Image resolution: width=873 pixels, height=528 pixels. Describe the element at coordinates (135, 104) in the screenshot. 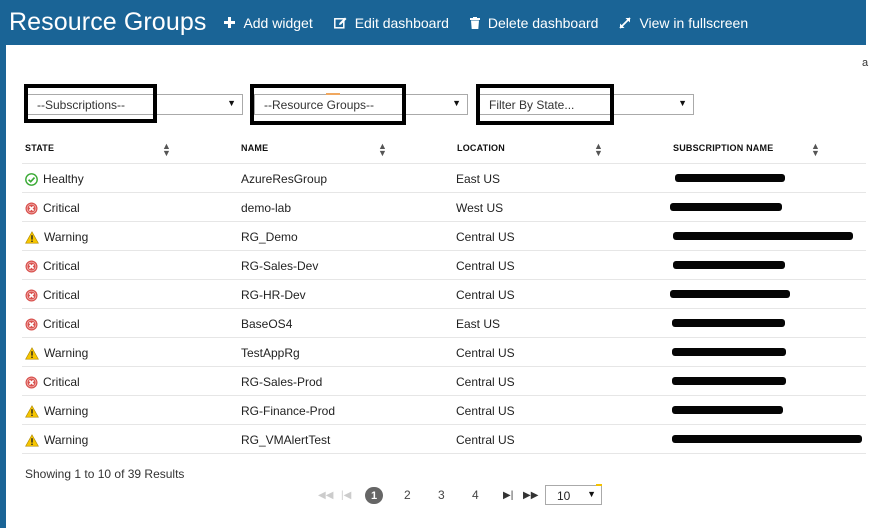

I see `subscriptions-select: --Subscriptions-- ▼` at that location.